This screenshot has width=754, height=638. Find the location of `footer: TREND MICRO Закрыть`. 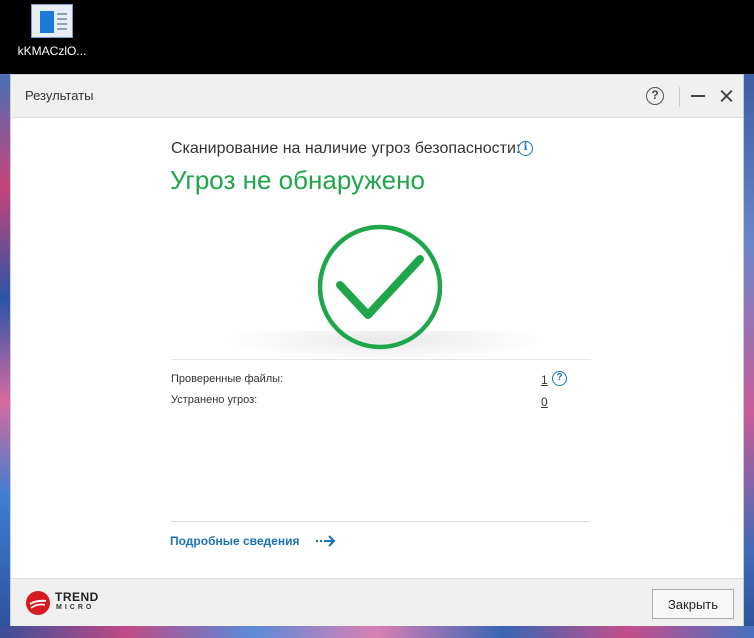

footer: TREND MICRO Закрыть is located at coordinates (377, 602).